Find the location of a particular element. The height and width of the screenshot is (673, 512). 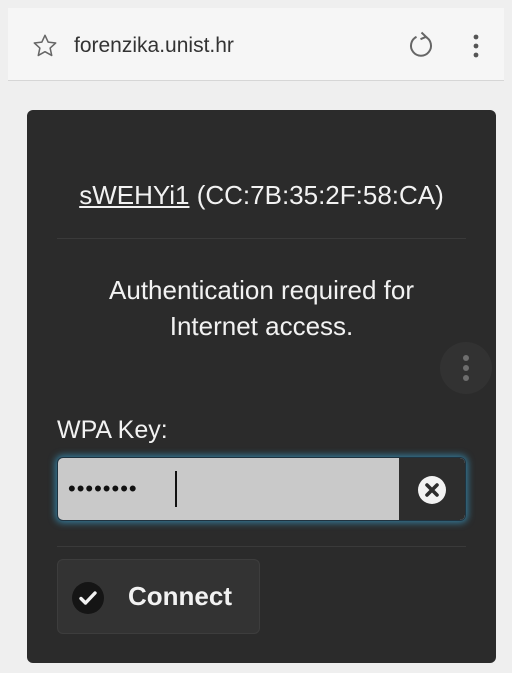

clear-button is located at coordinates (432, 489).